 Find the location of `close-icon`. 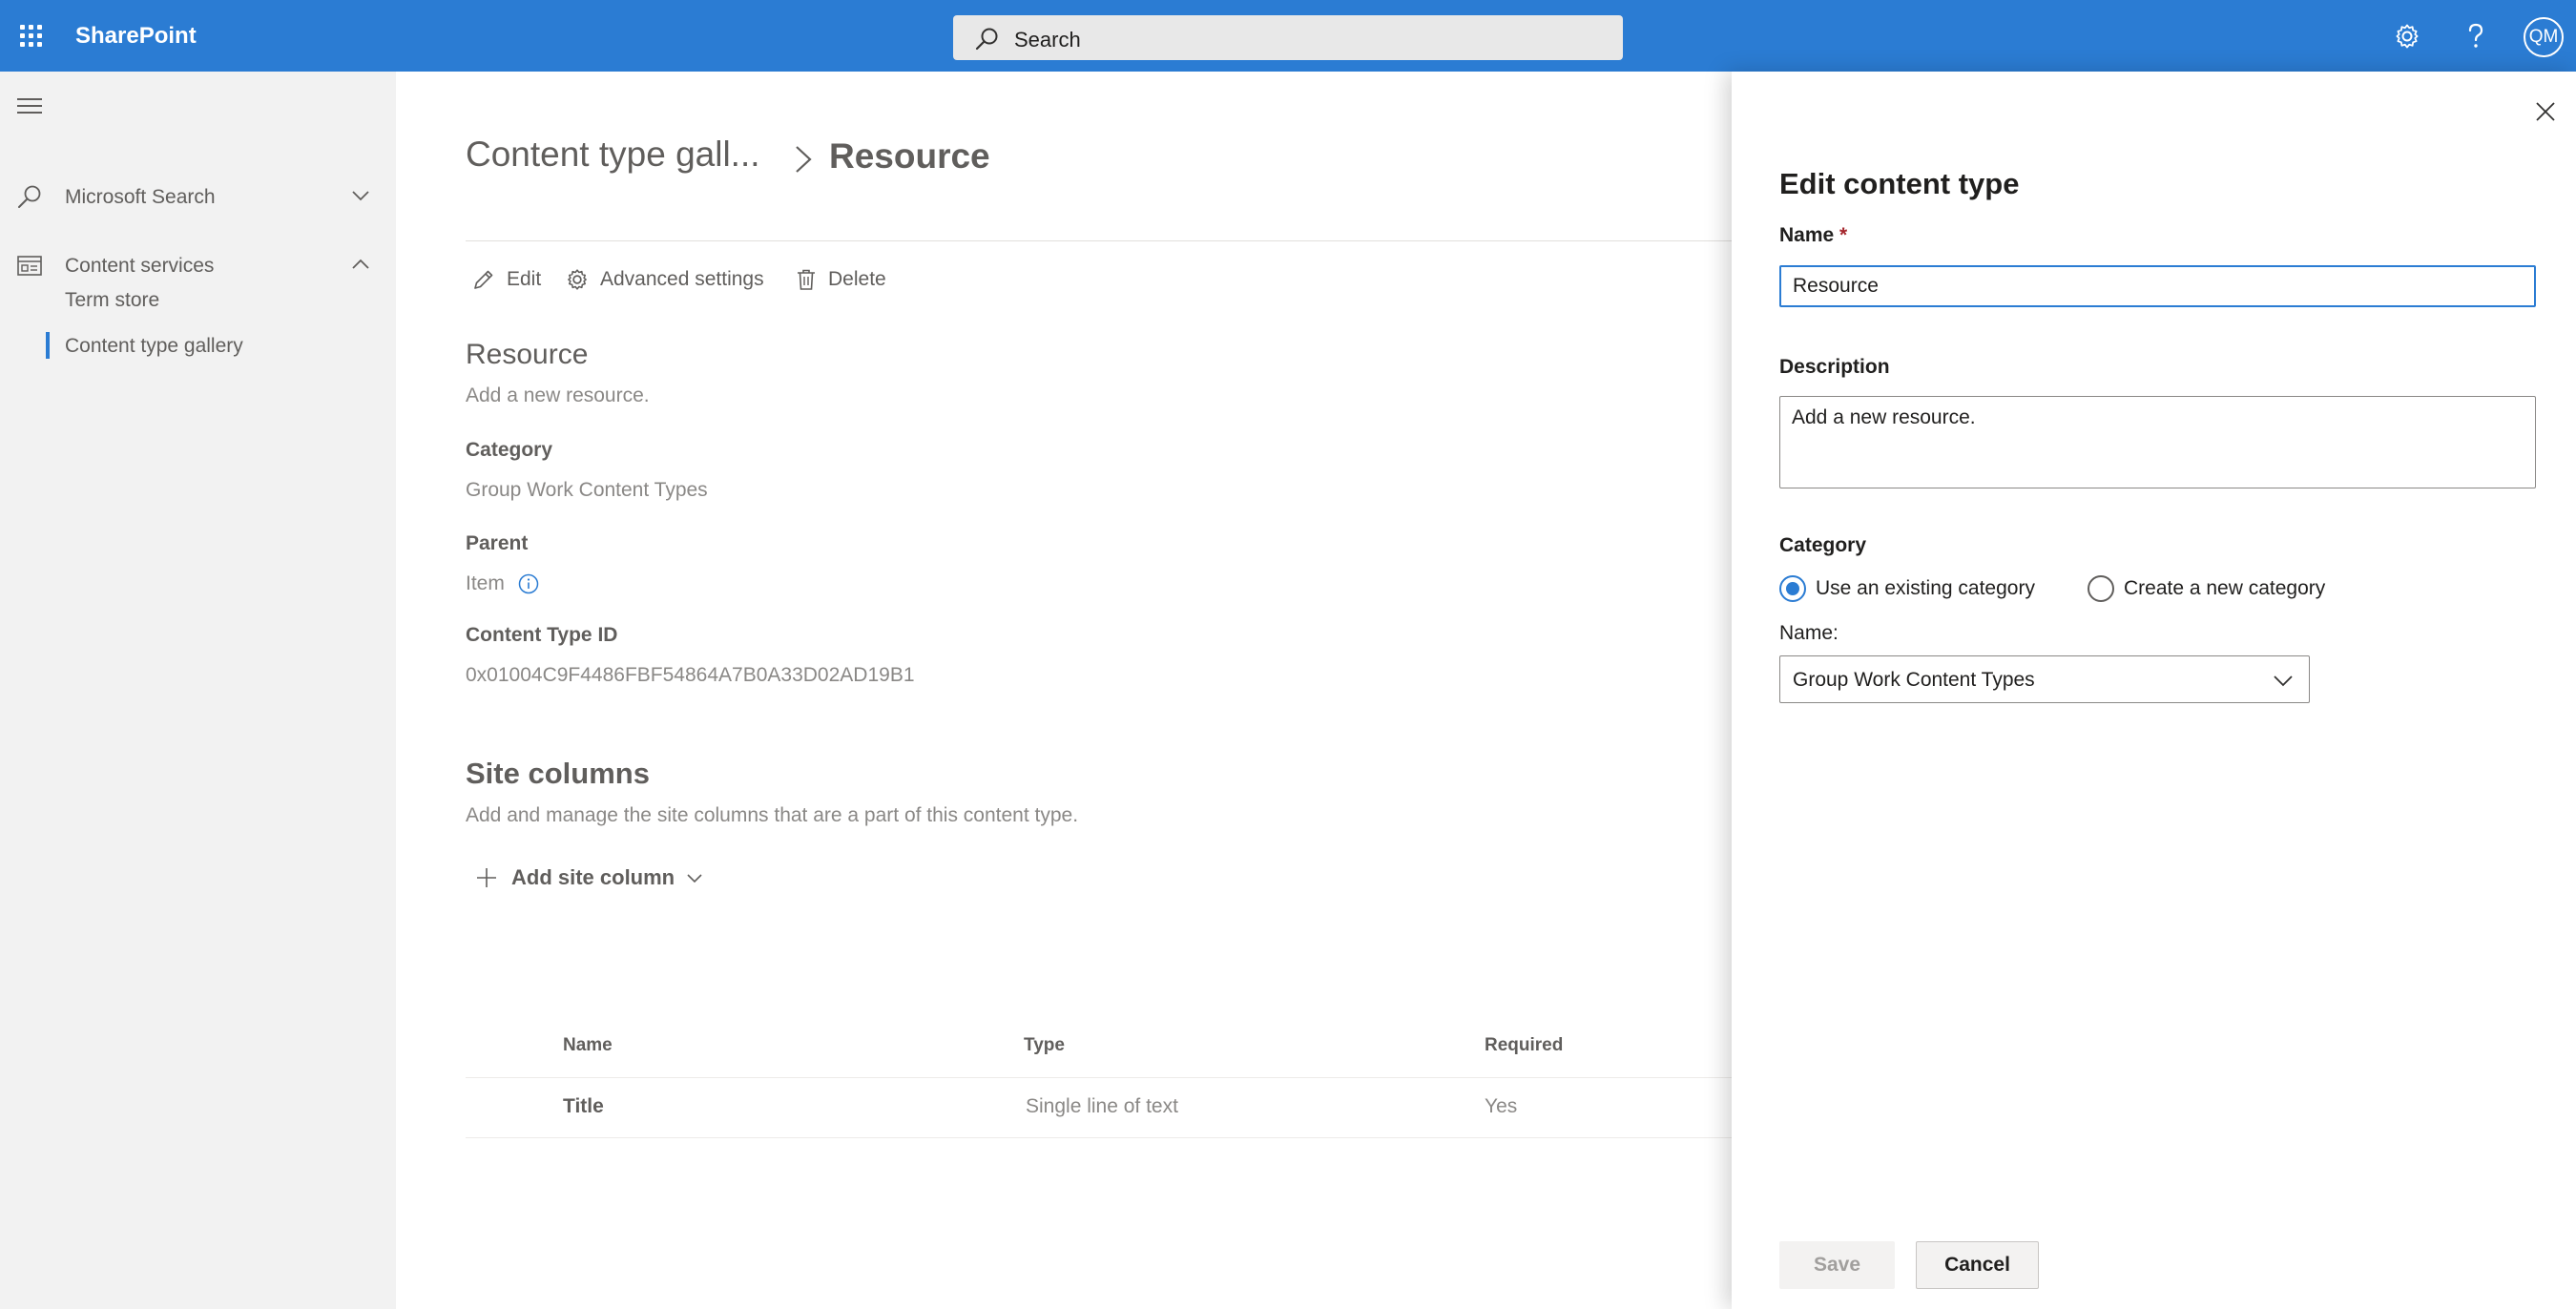

close-icon is located at coordinates (2545, 111).